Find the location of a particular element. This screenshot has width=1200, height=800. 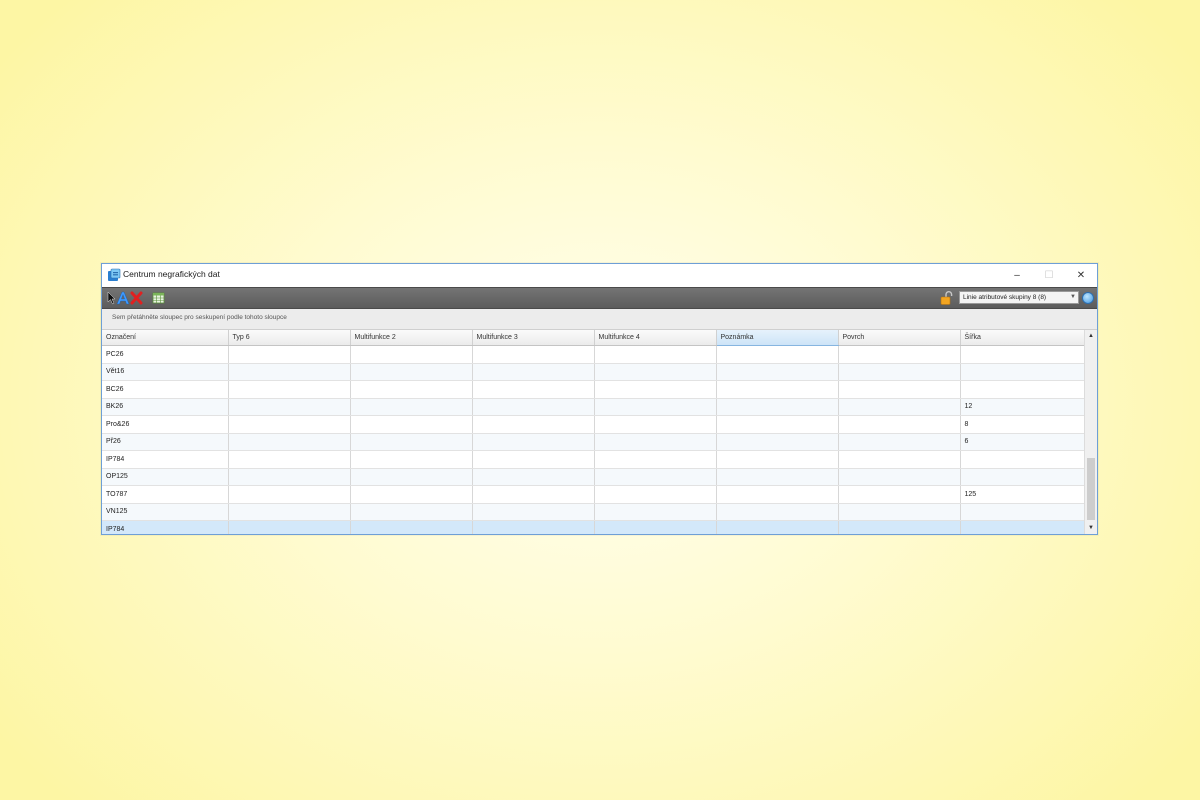

lock-open-icon is located at coordinates (947, 298).